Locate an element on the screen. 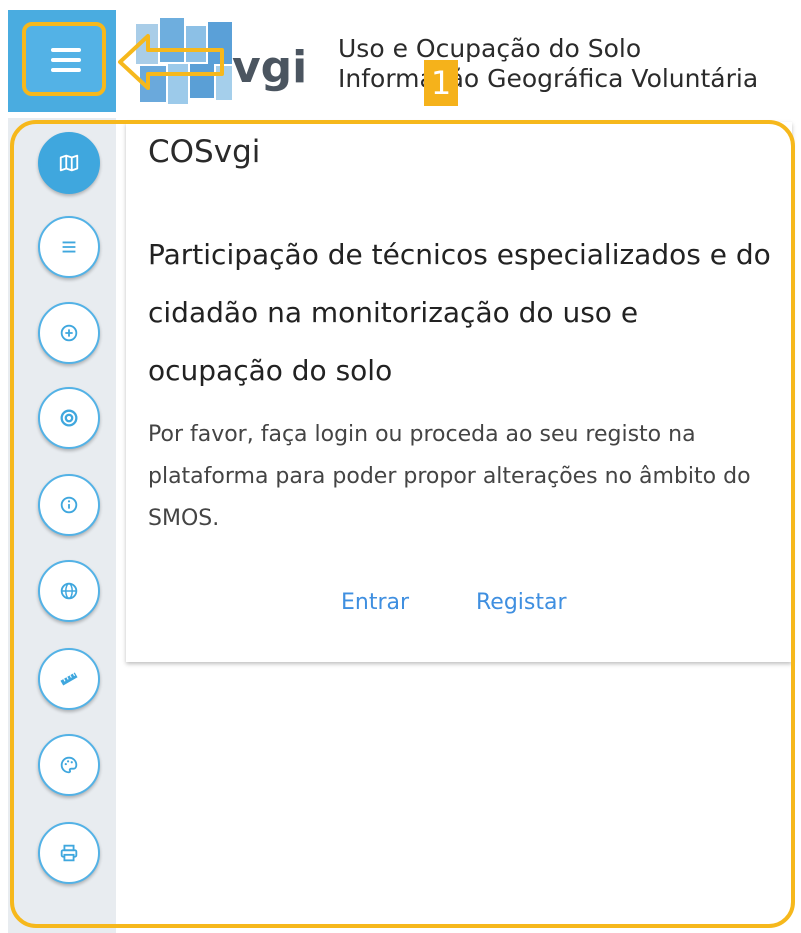 The width and height of the screenshot is (801, 933). print-icon is located at coordinates (69, 853).